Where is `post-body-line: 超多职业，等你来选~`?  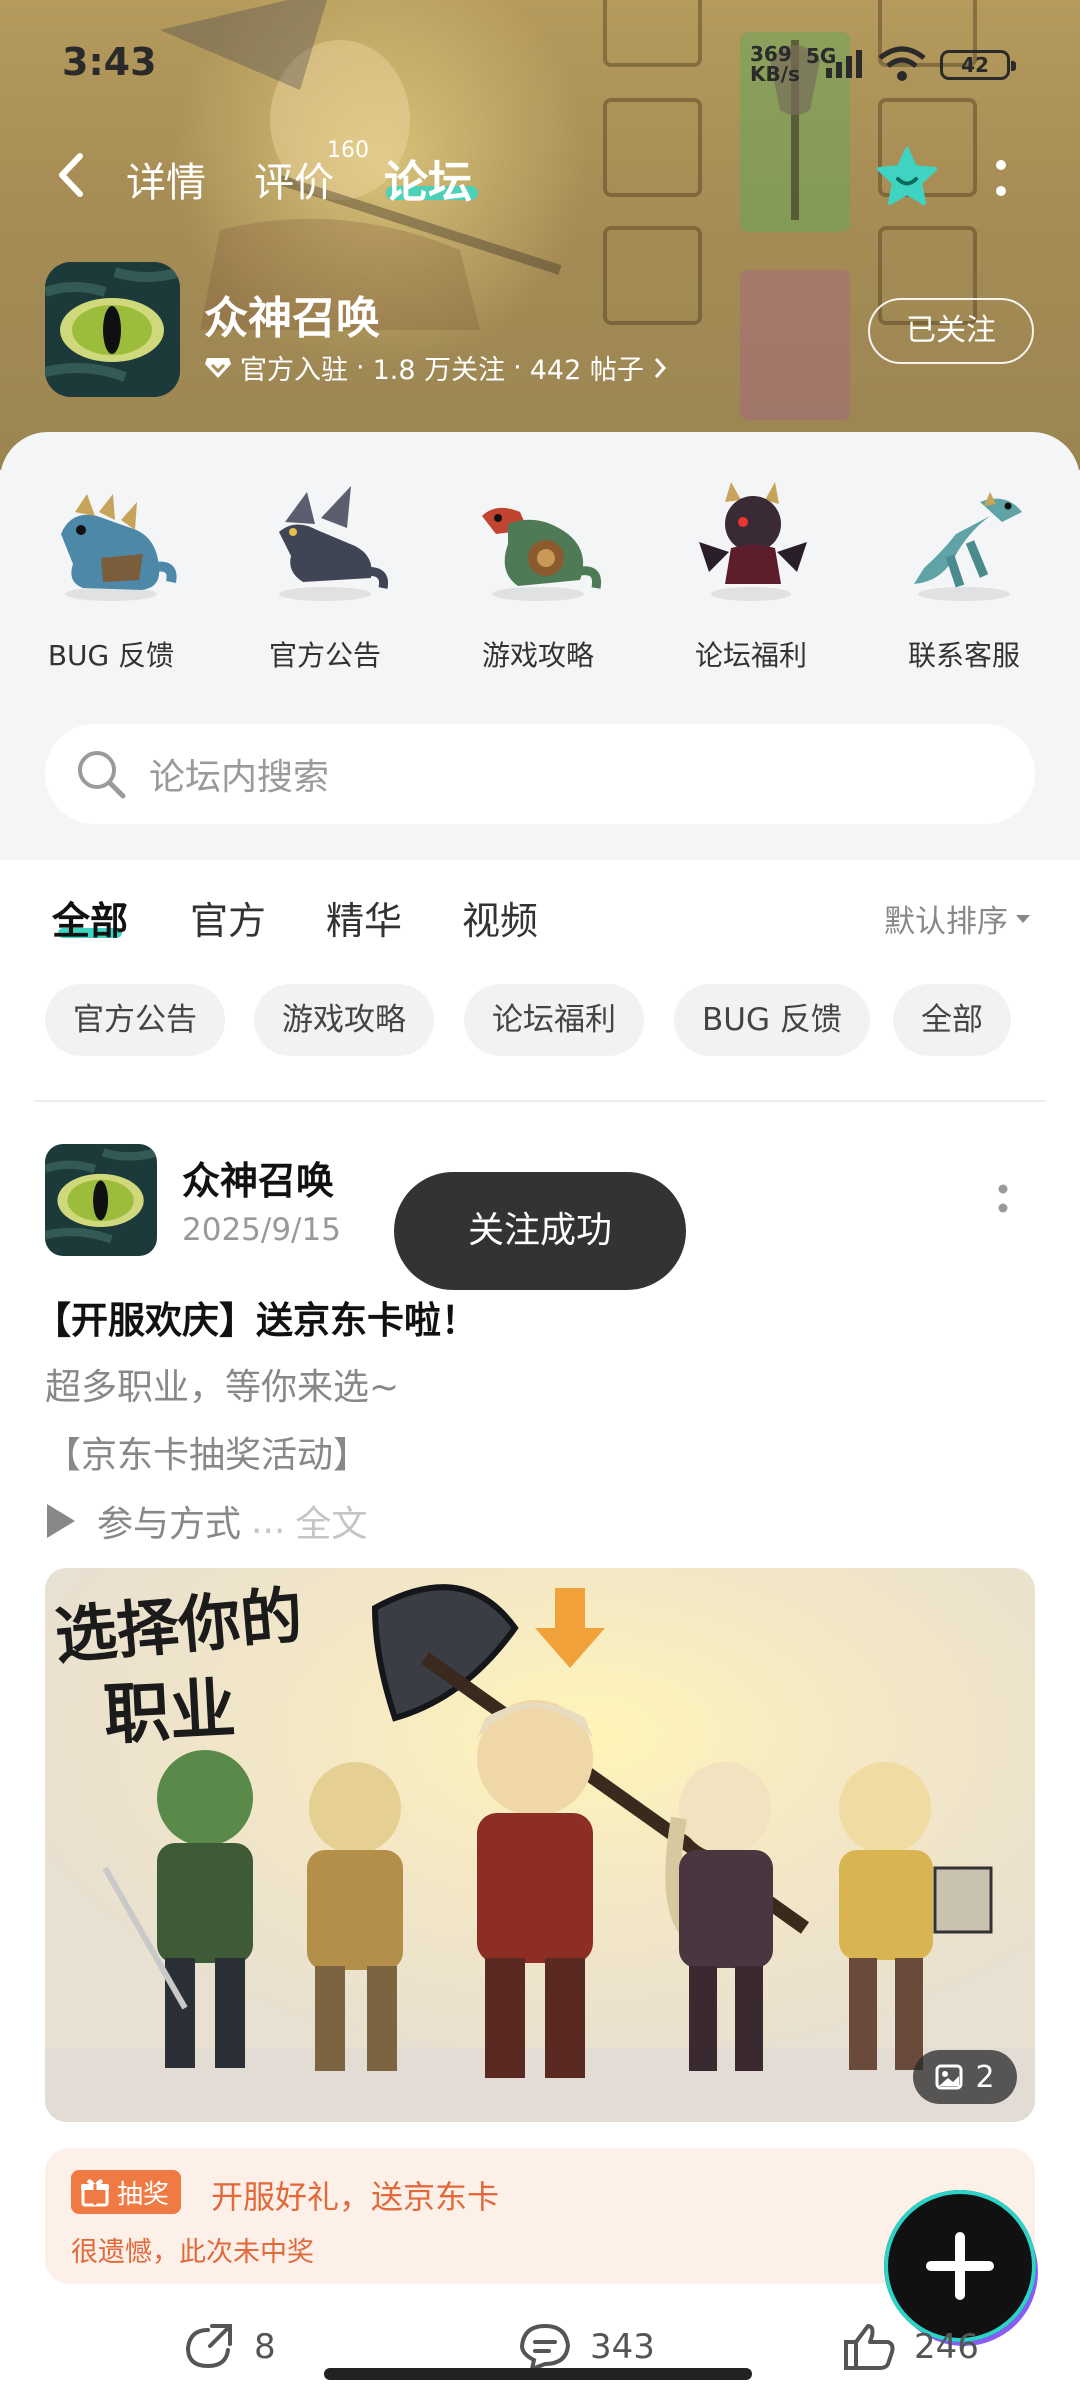 post-body-line: 超多职业，等你来选~ is located at coordinates (222, 1387).